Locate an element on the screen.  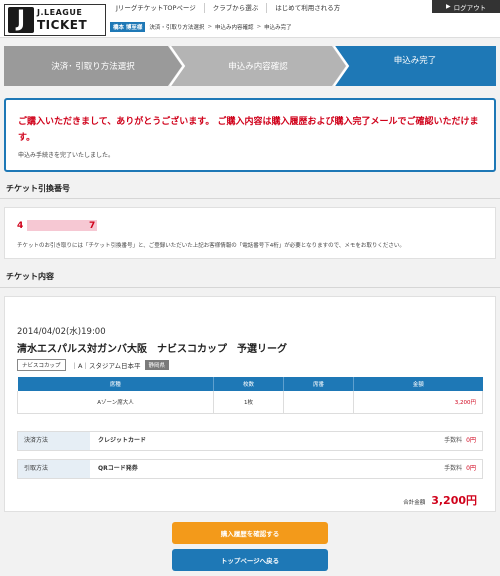
logout-button: ▶ ログアウト is located at coordinates (466, 6).